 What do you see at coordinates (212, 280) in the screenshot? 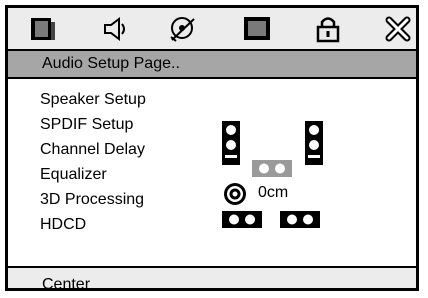
I see `status-bar: Center` at bounding box center [212, 280].